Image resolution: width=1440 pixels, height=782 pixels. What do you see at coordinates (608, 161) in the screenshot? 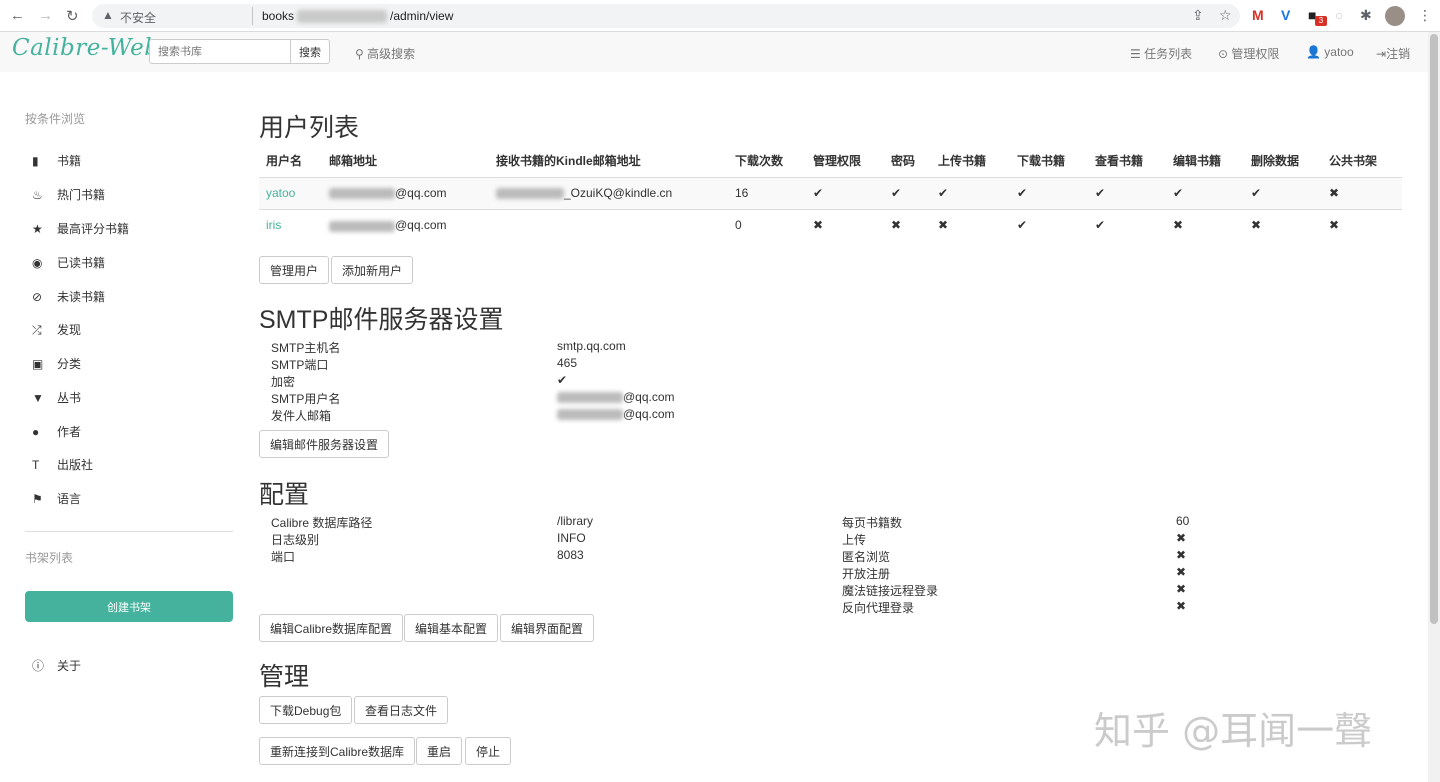
I see `column-header: 接收书籍的Kindle邮箱地址` at bounding box center [608, 161].